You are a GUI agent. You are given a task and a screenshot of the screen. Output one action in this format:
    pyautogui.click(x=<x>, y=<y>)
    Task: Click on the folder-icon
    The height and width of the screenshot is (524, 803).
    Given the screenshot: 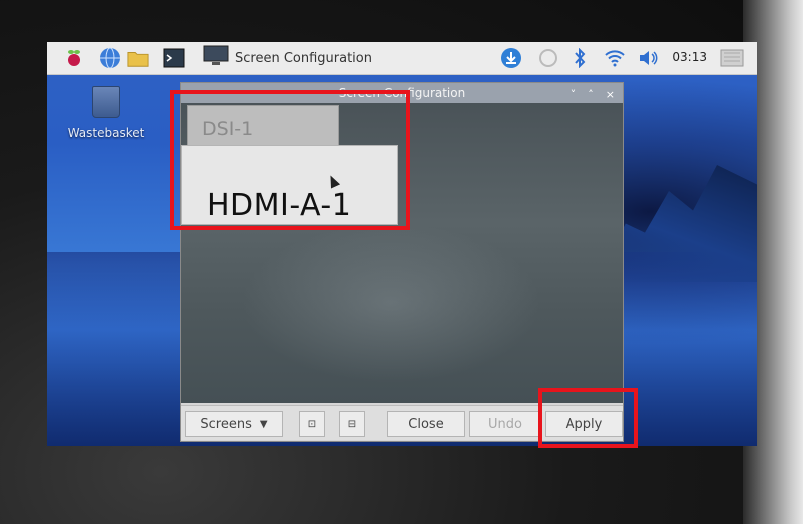 What is the action you would take?
    pyautogui.click(x=138, y=58)
    